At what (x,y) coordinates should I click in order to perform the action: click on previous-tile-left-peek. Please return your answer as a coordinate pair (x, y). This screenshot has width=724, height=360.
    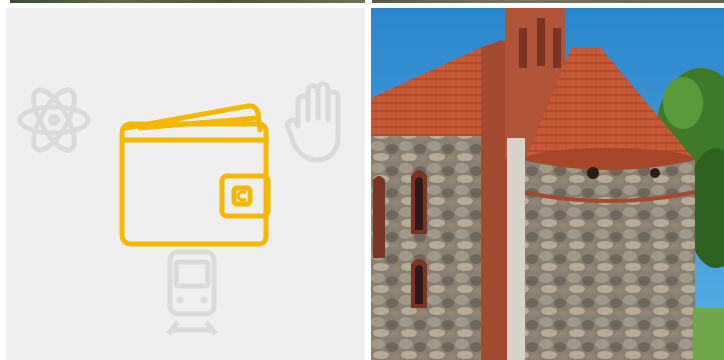
    Looking at the image, I should click on (187, 1).